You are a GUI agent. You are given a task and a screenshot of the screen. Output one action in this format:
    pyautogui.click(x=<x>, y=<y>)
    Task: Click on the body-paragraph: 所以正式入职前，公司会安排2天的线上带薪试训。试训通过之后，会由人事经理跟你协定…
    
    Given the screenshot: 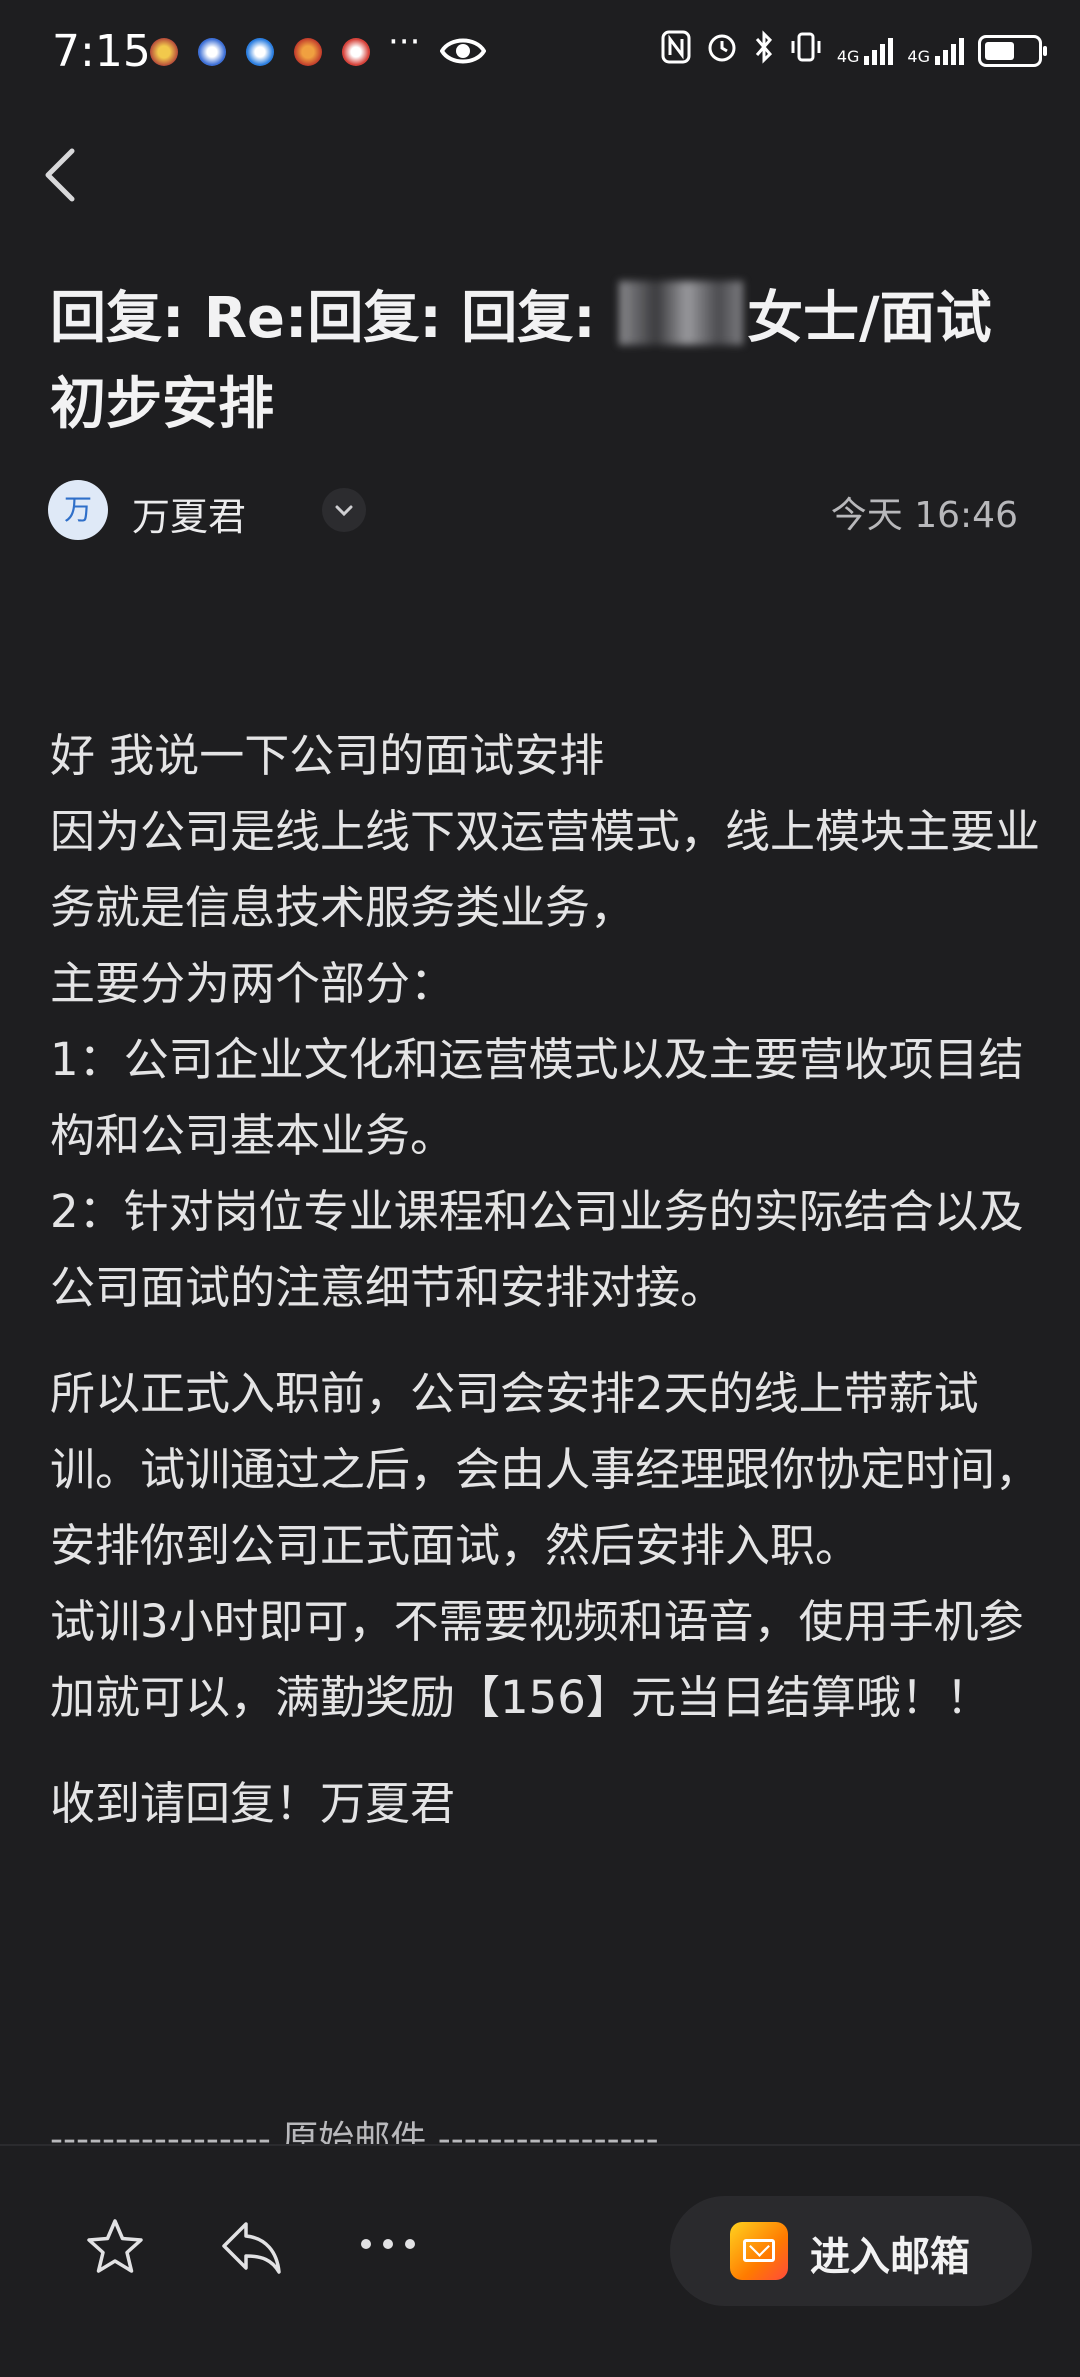 What is the action you would take?
    pyautogui.click(x=545, y=1469)
    